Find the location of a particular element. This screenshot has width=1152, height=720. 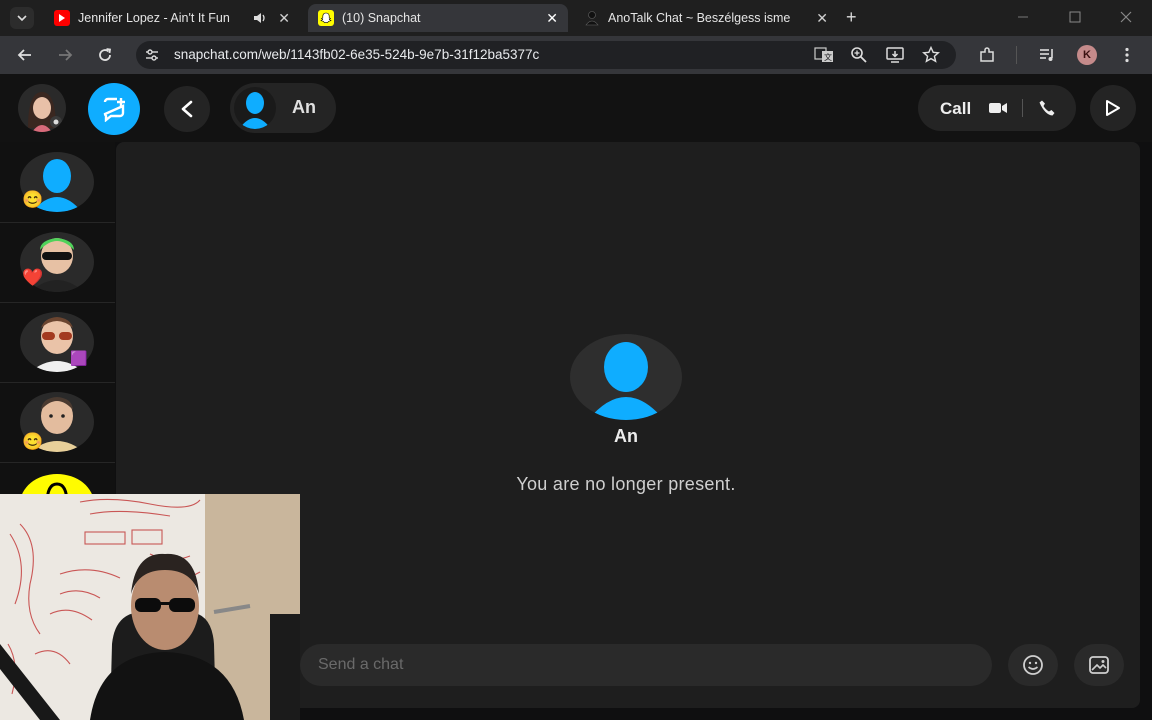

site-settings-icon is located at coordinates (152, 57).